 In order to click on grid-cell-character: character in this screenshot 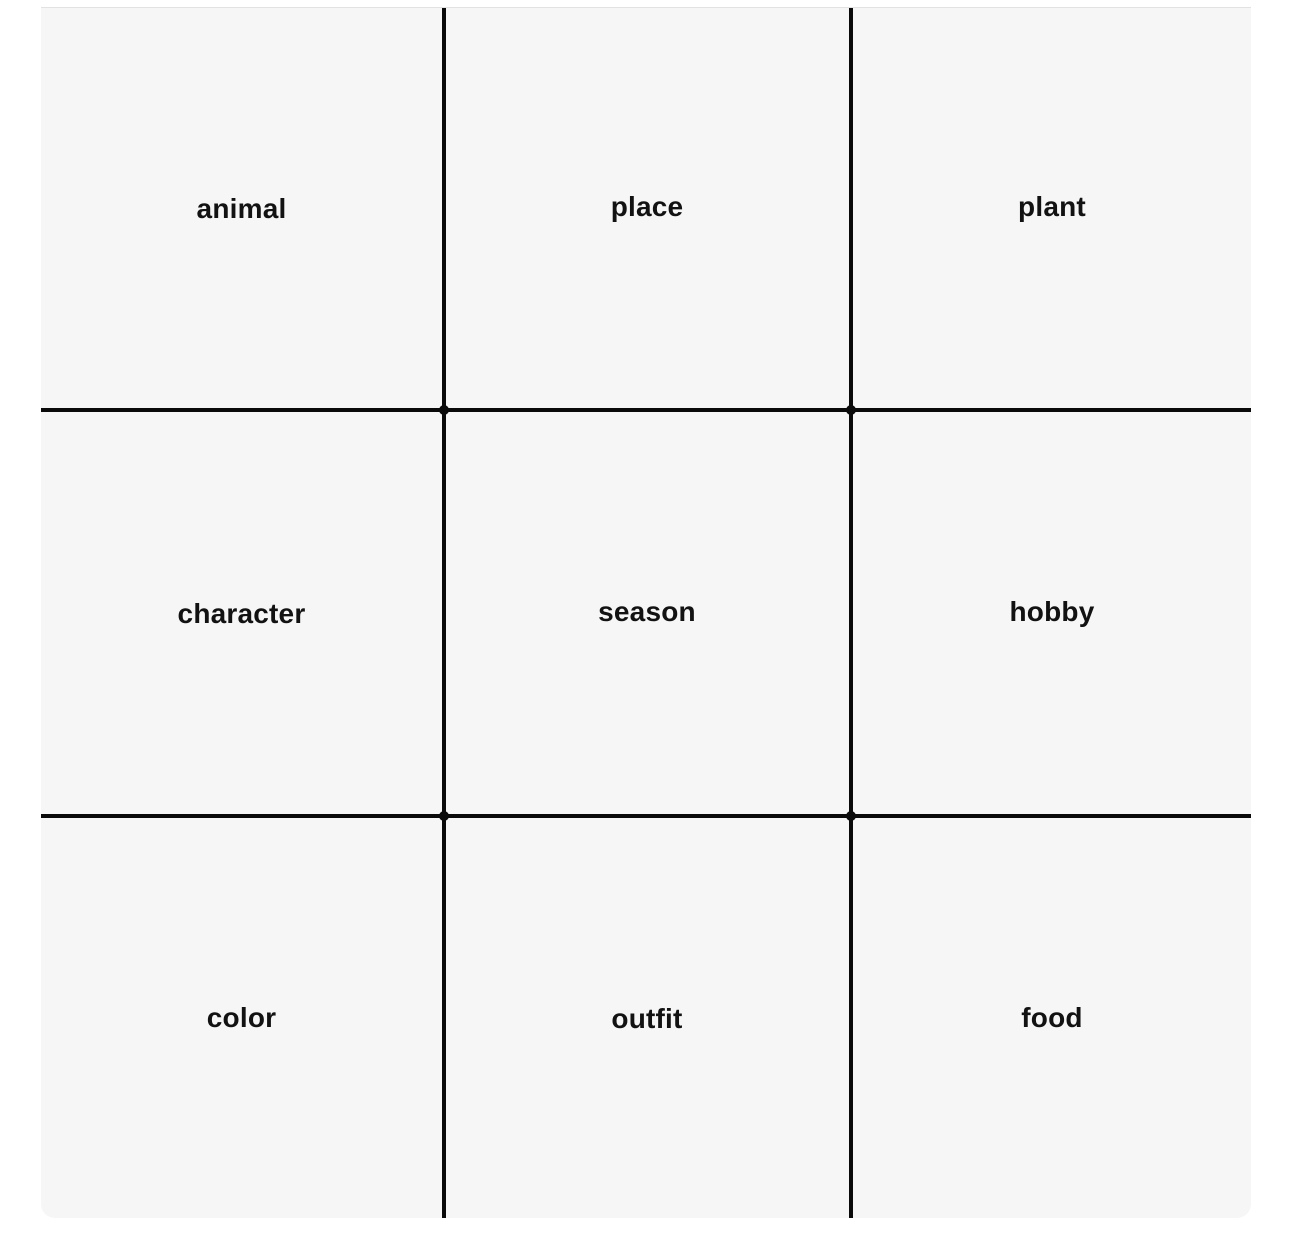, I will do `click(241, 614)`.